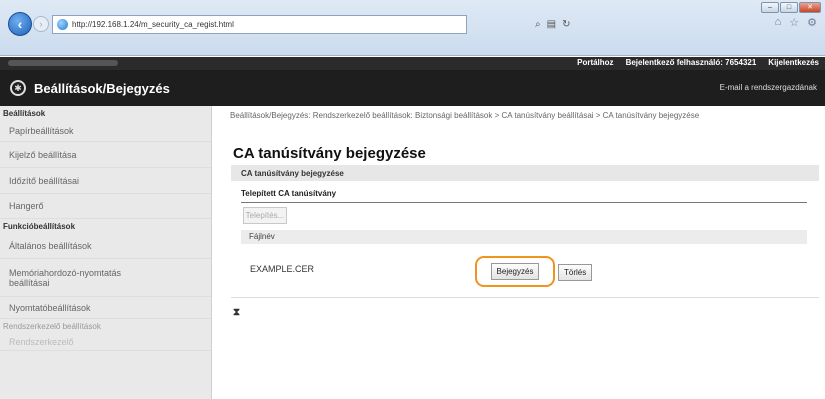  I want to click on window-controls: ‒ □ ✕, so click(791, 7).